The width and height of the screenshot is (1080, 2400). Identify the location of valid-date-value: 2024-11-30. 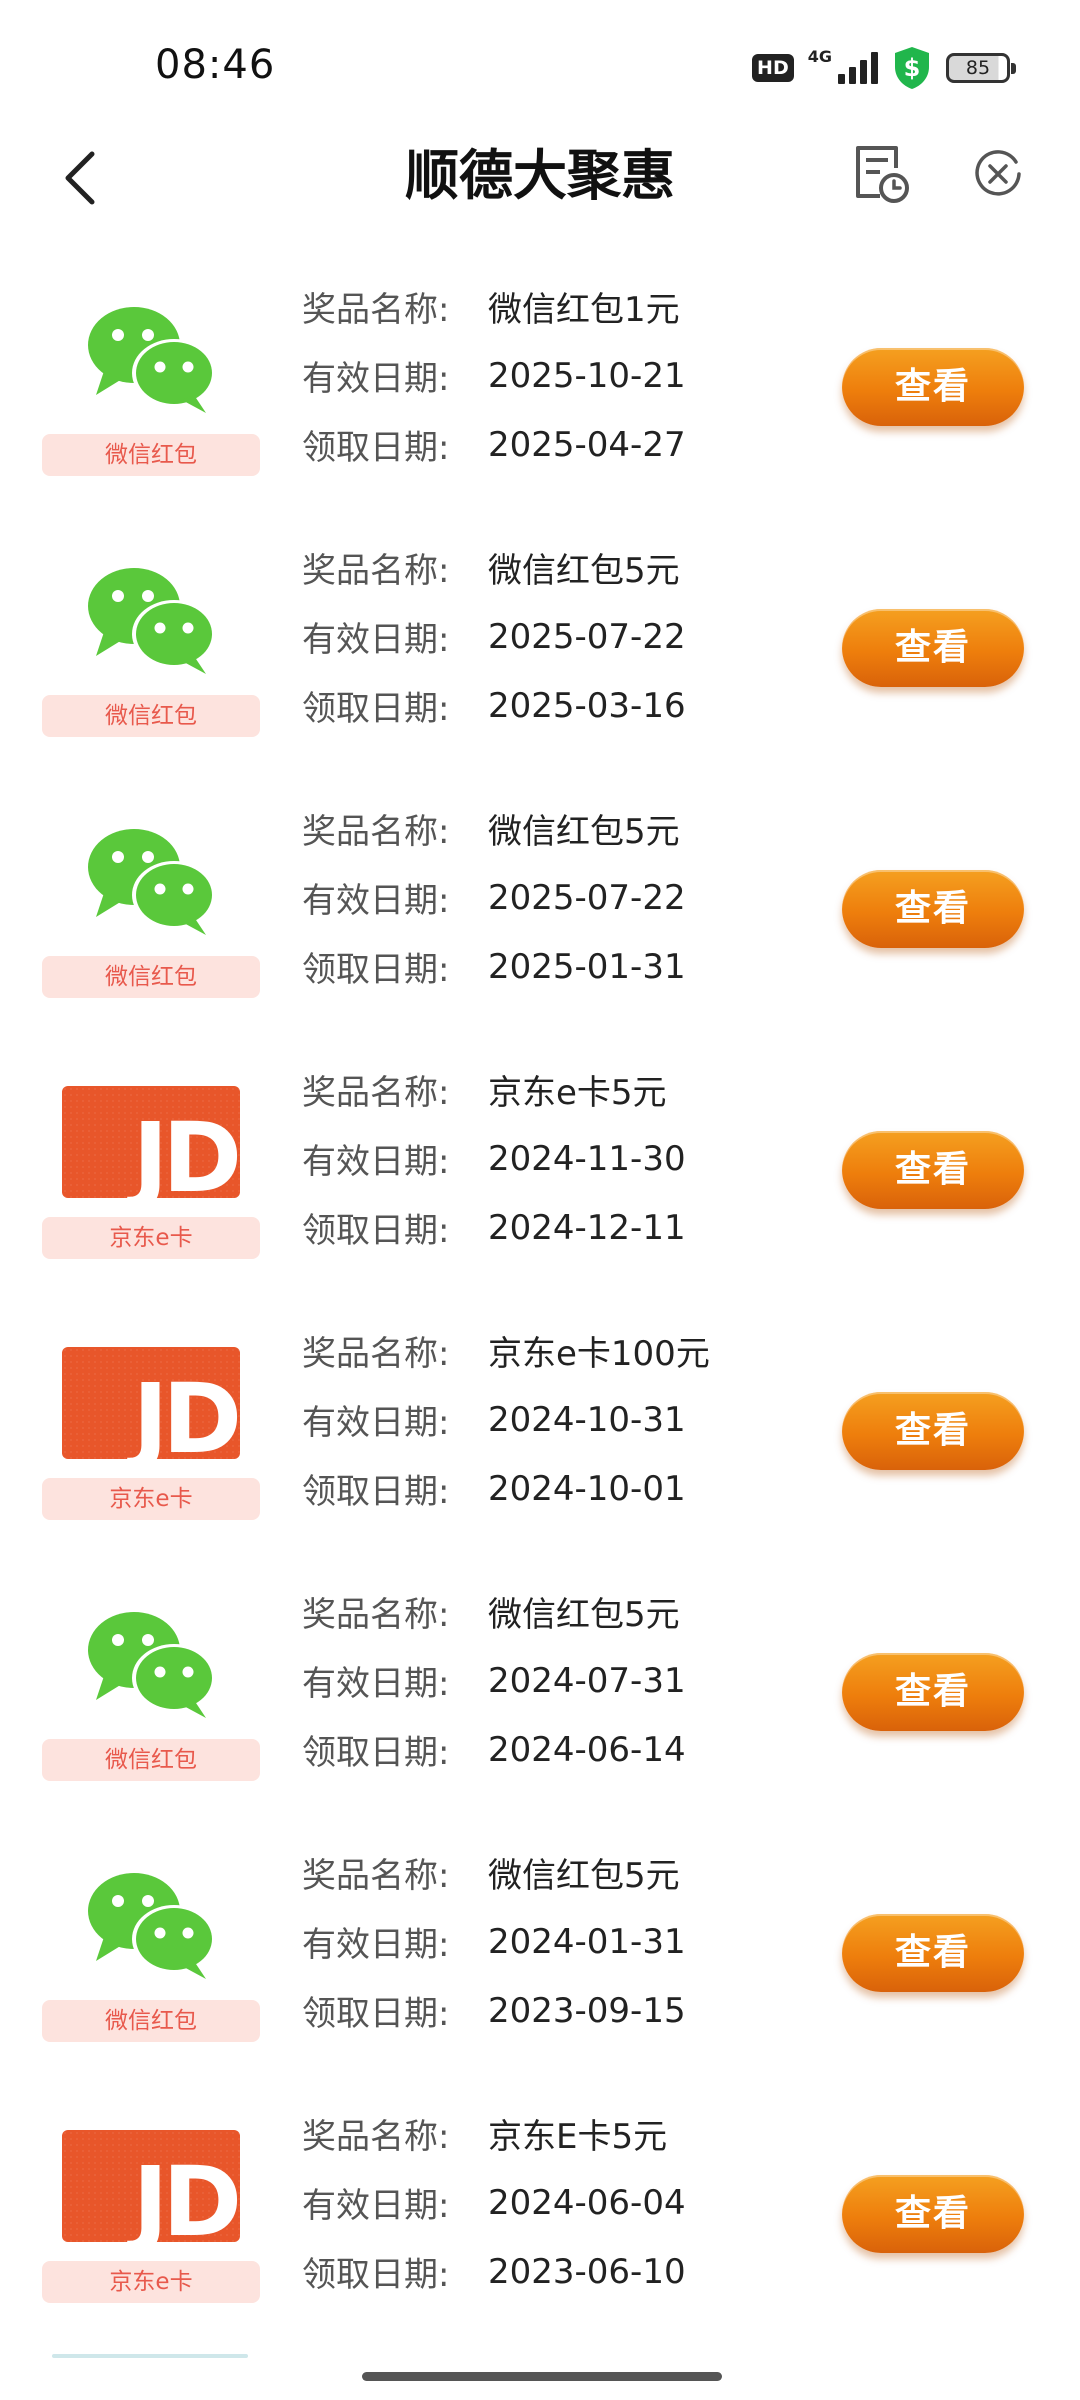
(587, 1158).